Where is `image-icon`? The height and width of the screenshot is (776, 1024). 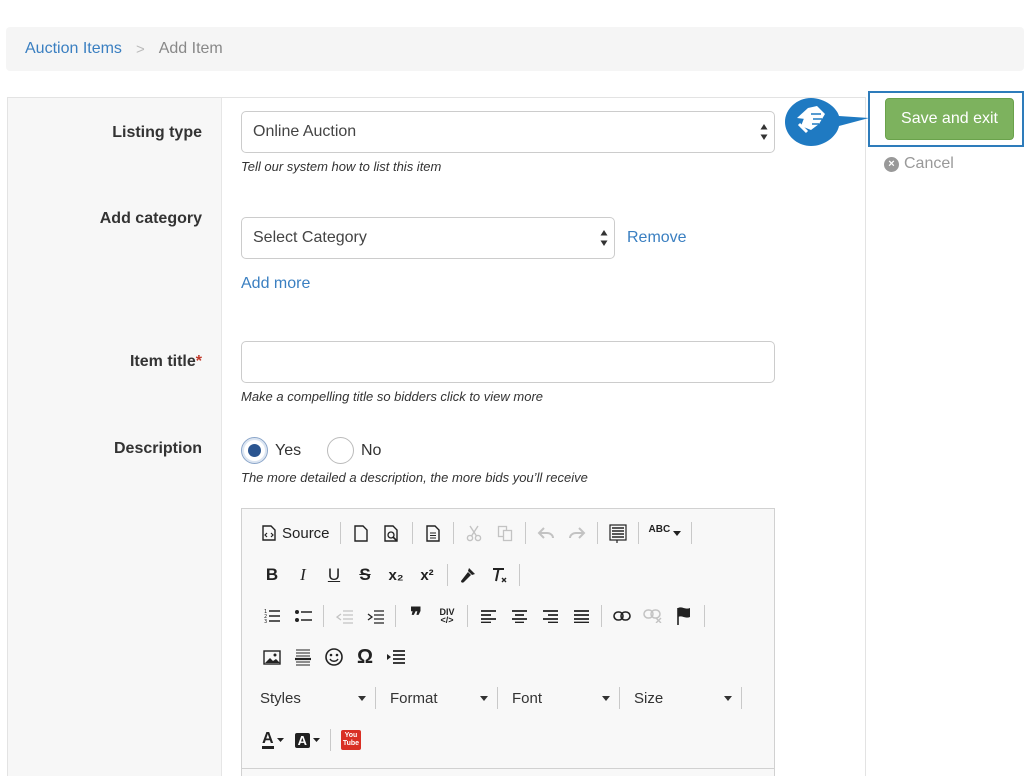 image-icon is located at coordinates (272, 657).